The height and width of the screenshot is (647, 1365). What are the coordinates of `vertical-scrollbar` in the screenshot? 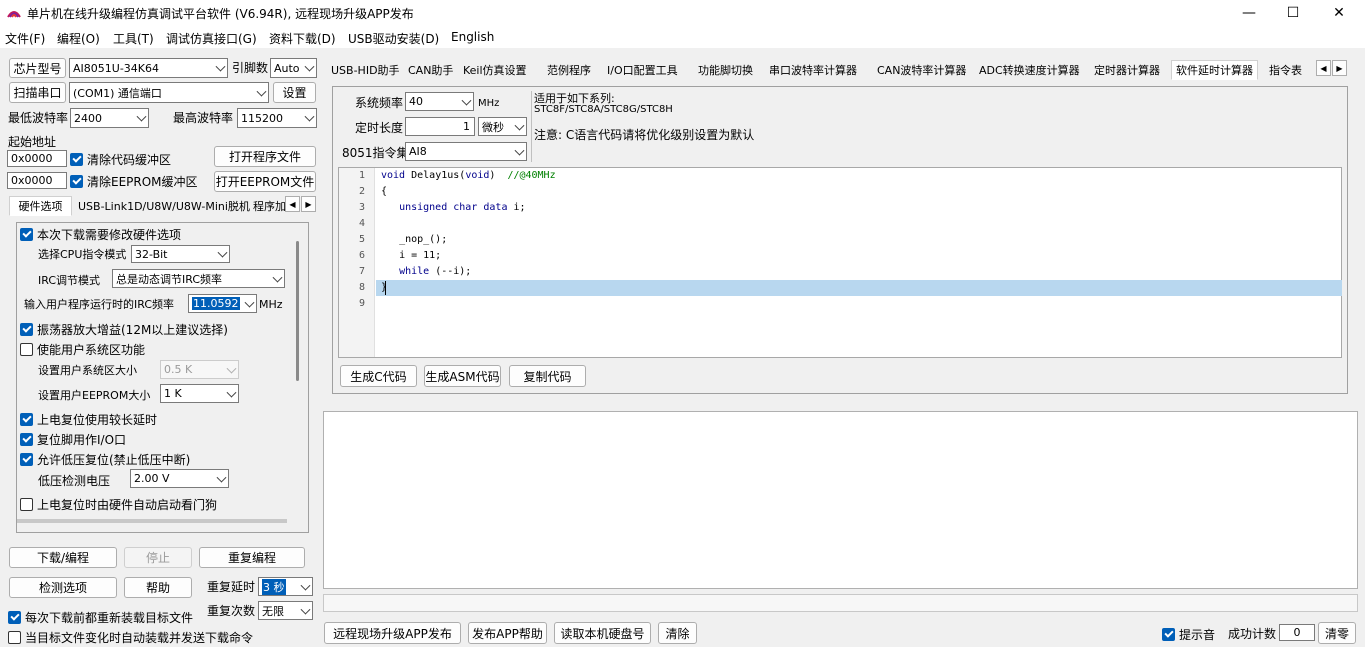 It's located at (297, 311).